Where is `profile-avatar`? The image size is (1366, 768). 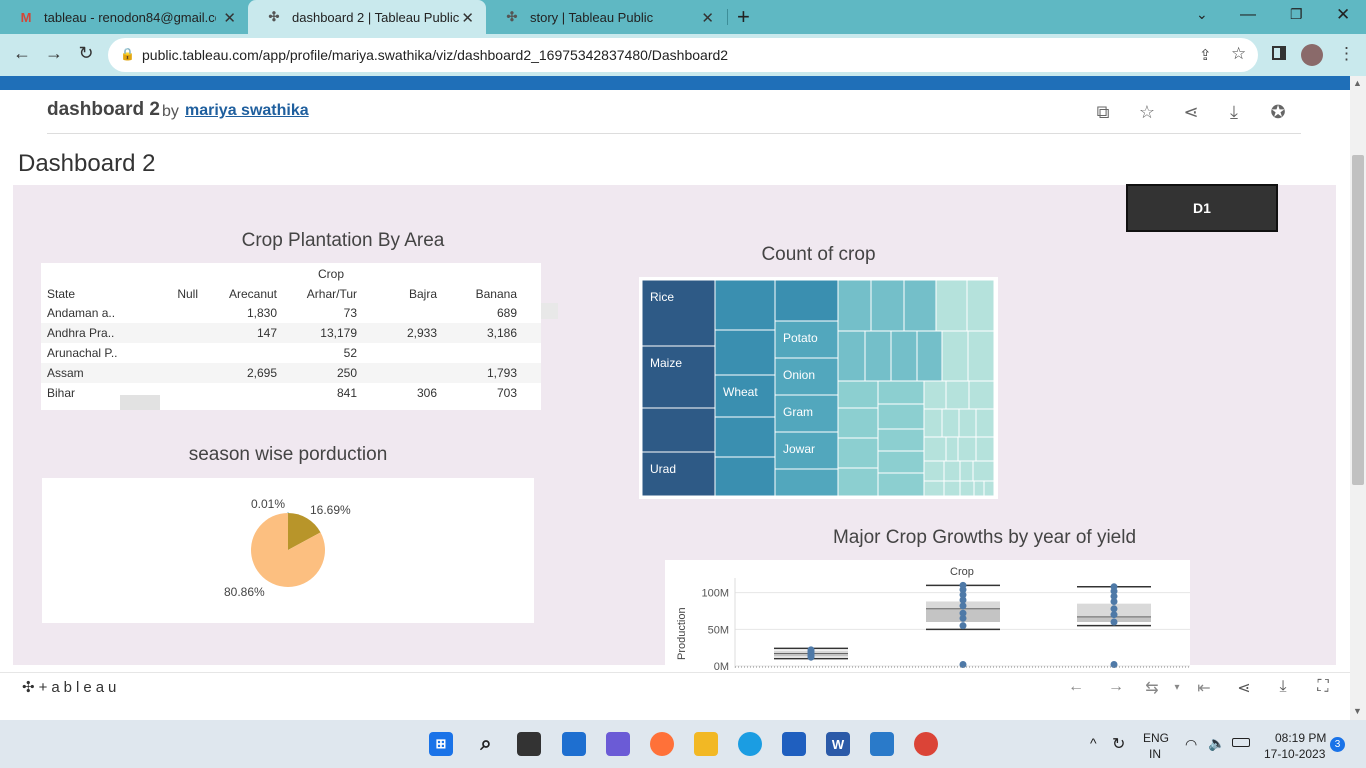 profile-avatar is located at coordinates (1312, 55).